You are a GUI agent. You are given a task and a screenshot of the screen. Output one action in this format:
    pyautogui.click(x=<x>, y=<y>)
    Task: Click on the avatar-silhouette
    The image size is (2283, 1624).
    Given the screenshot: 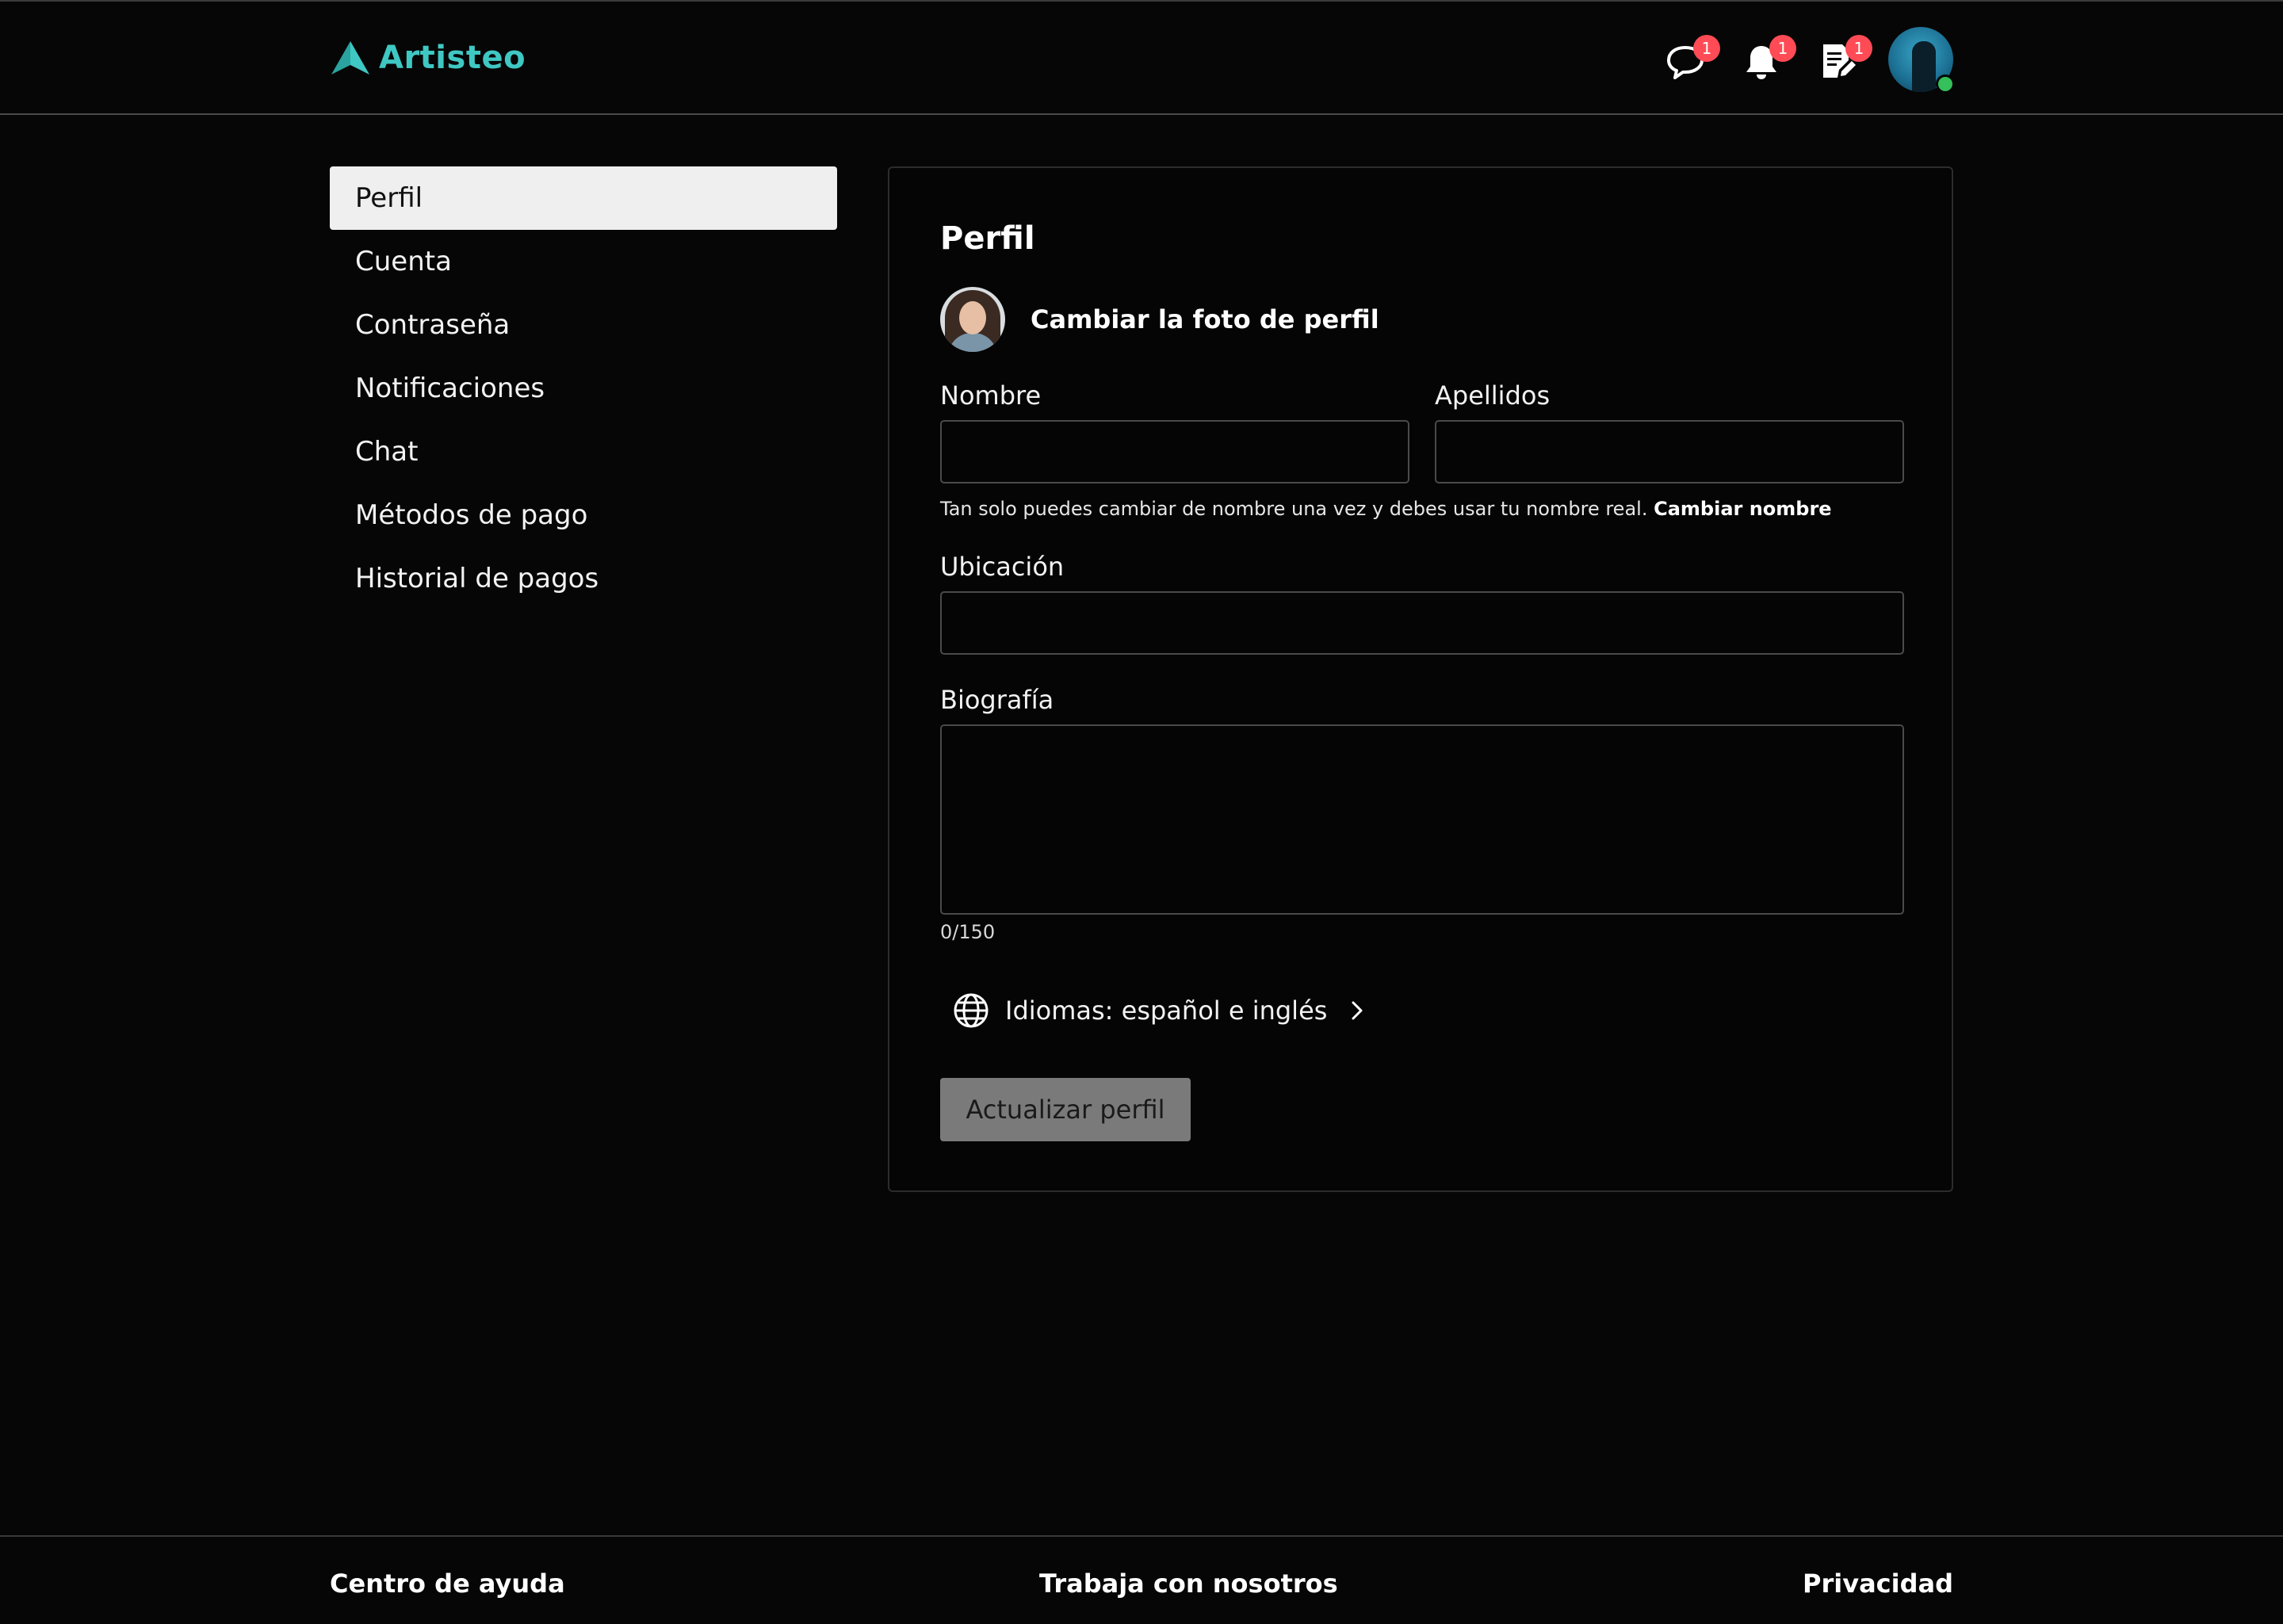 What is the action you would take?
    pyautogui.click(x=1924, y=66)
    